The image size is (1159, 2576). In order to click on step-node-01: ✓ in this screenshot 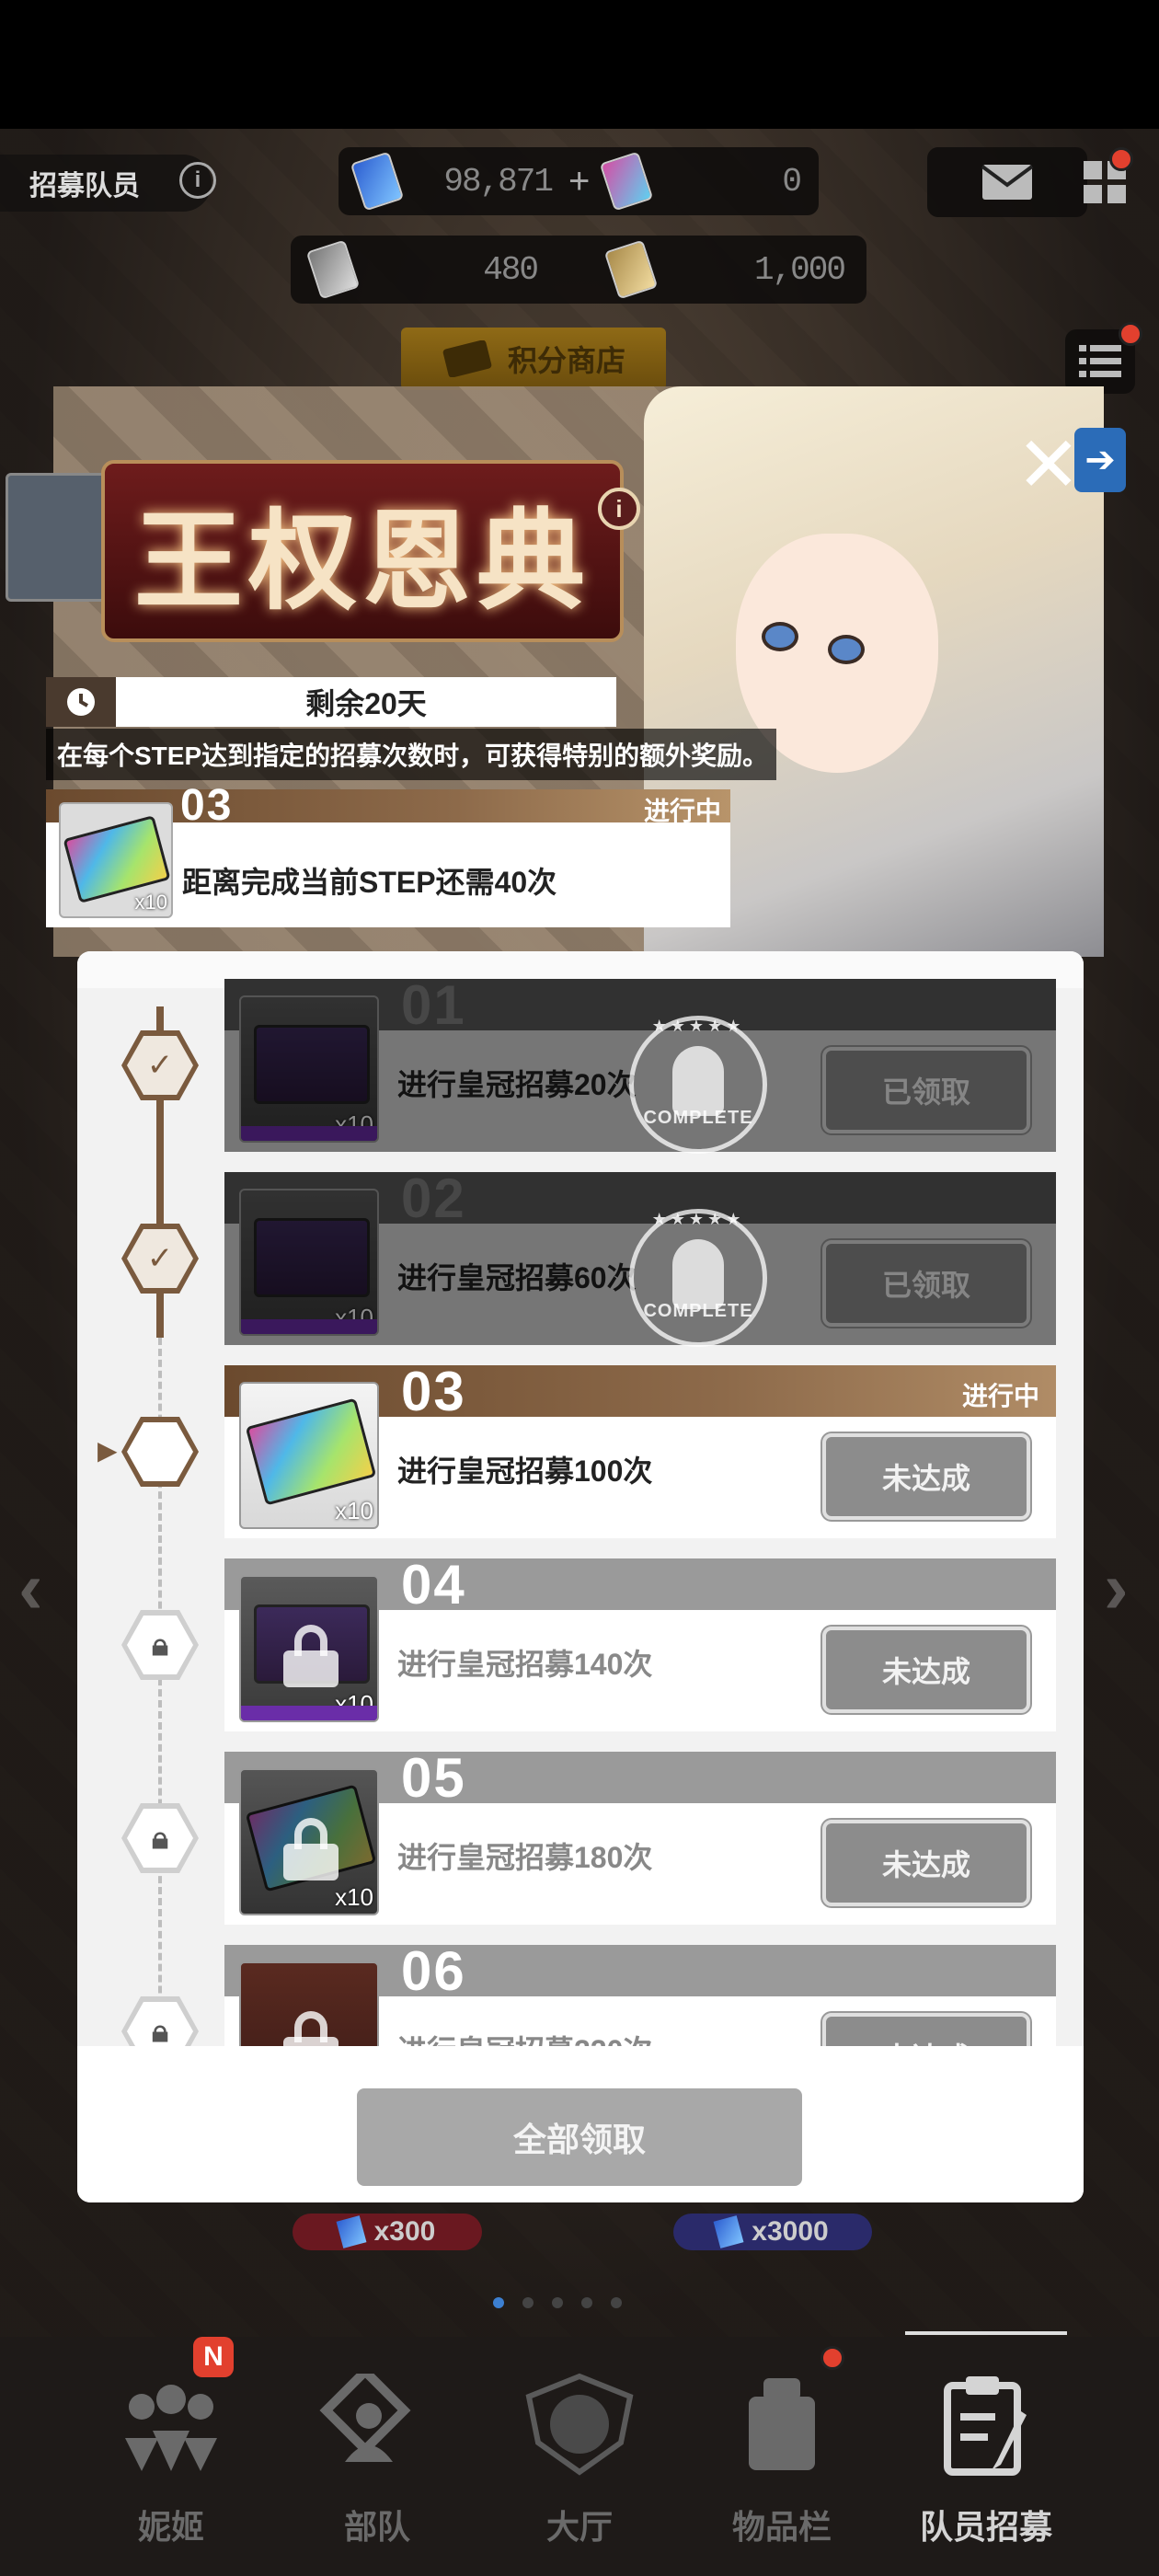, I will do `click(160, 1065)`.